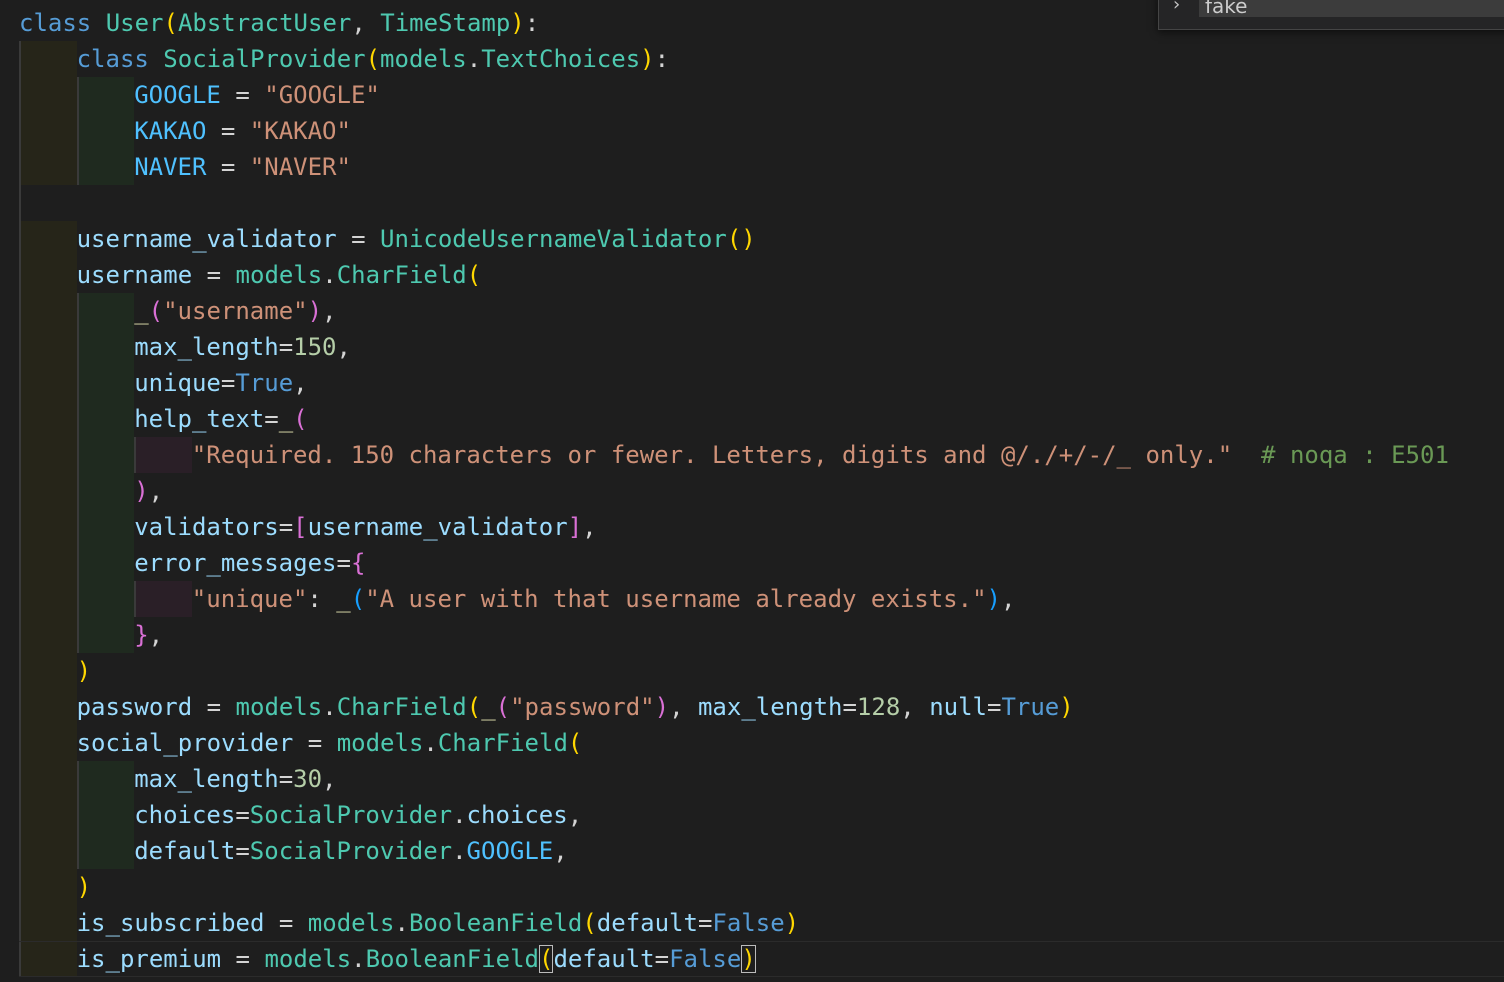 This screenshot has height=982, width=1504. I want to click on token-variable: is_premium, so click(149, 959).